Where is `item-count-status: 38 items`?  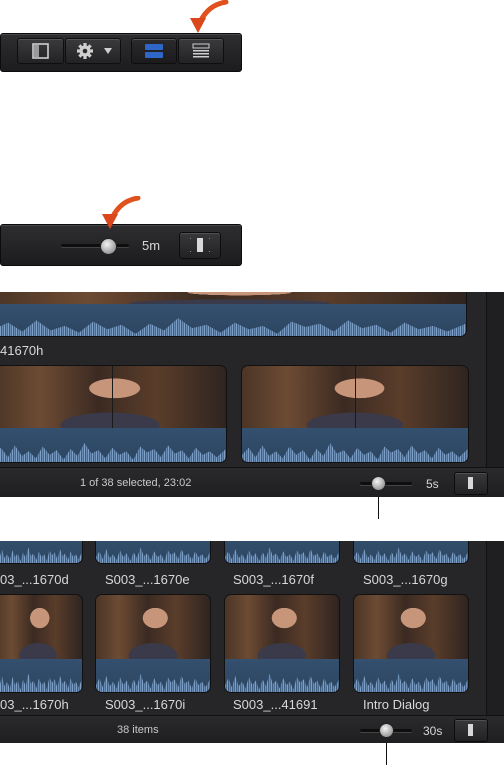 item-count-status: 38 items is located at coordinates (138, 730).